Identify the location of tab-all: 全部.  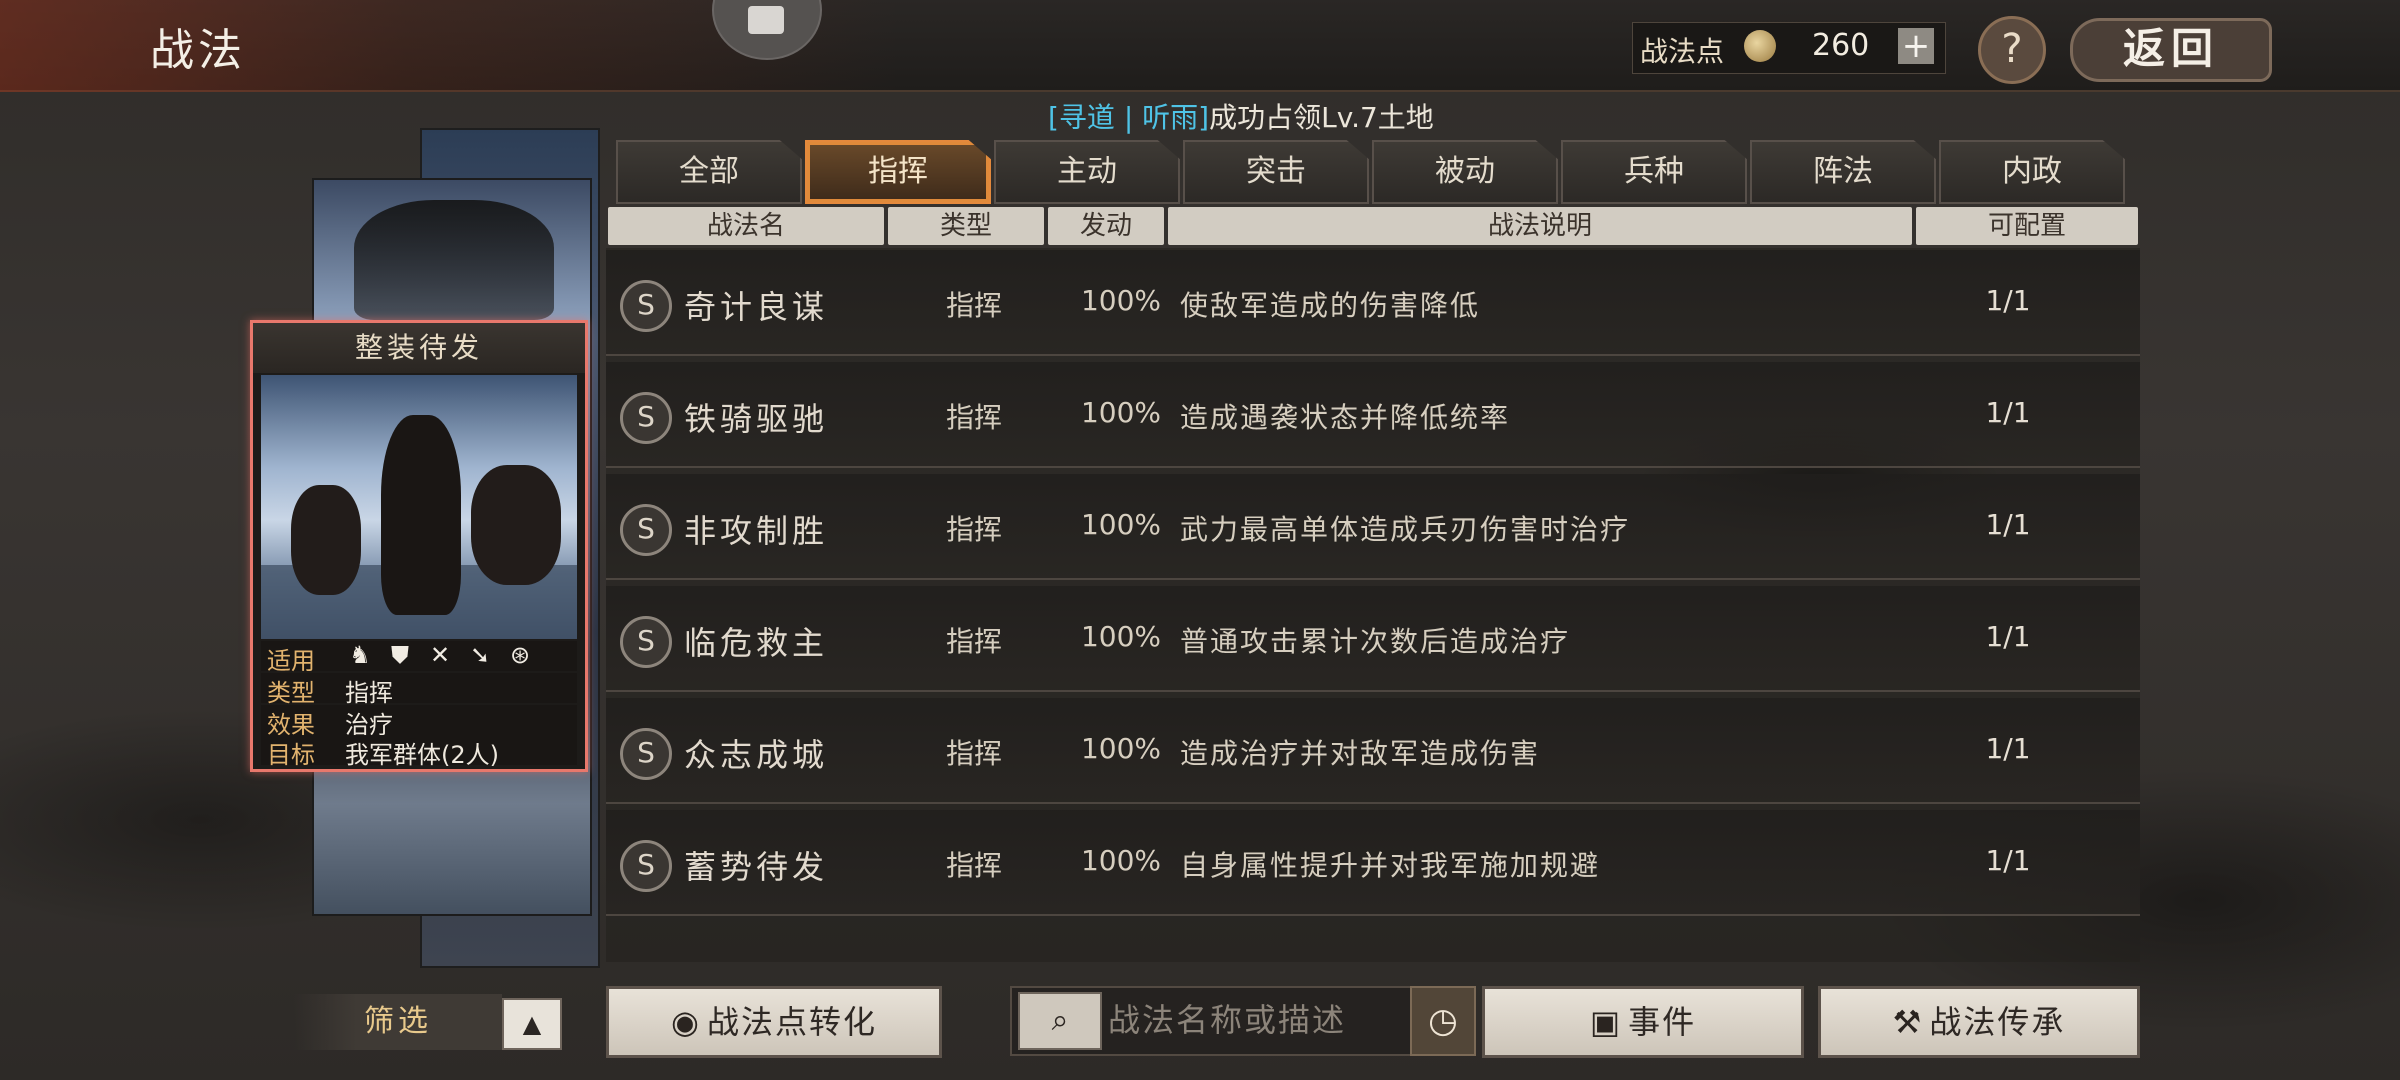
(709, 172).